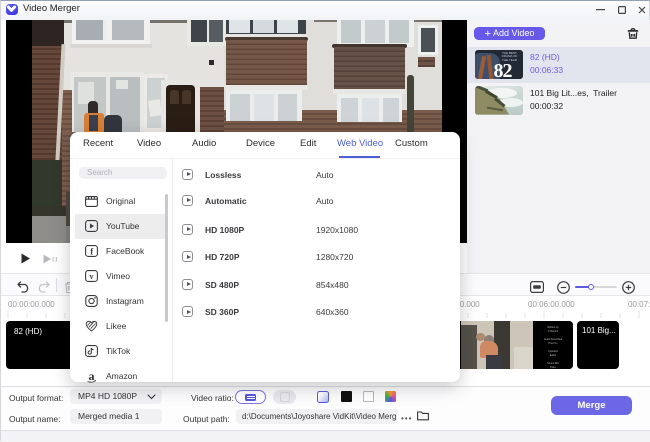 The height and width of the screenshot is (442, 650). Describe the element at coordinates (92, 251) in the screenshot. I see `svg-text: f` at that location.